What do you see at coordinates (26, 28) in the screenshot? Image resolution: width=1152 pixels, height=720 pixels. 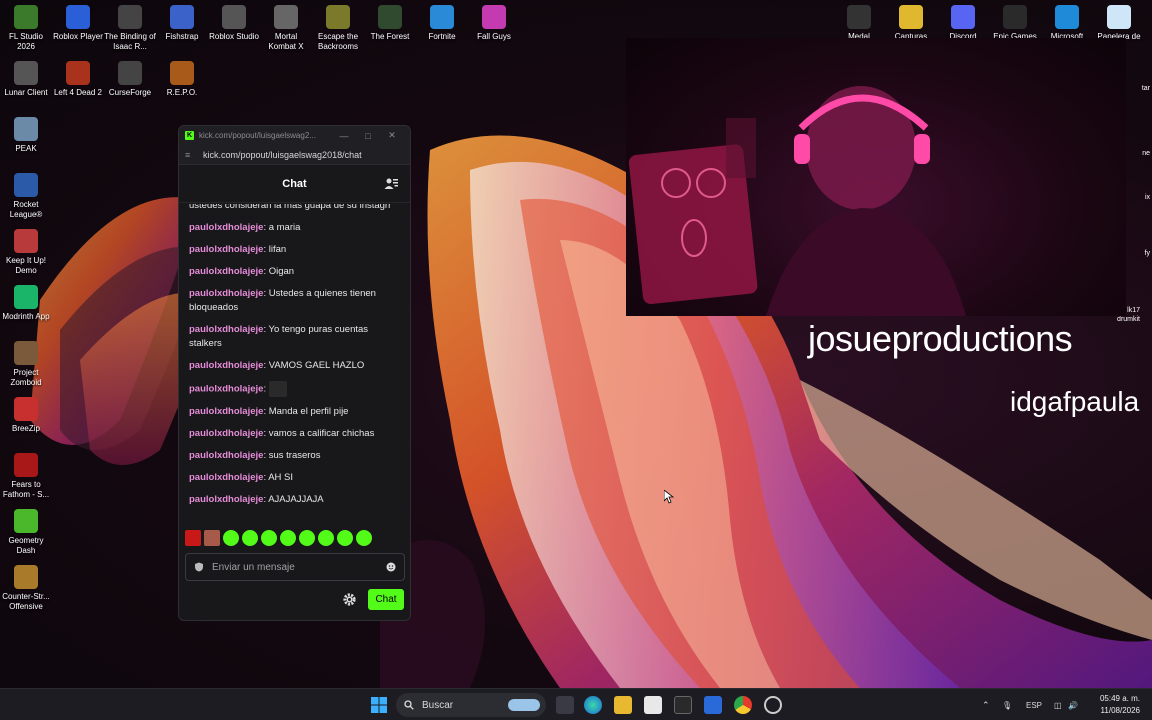 I see `desktop-icon: FL Studio 2026` at bounding box center [26, 28].